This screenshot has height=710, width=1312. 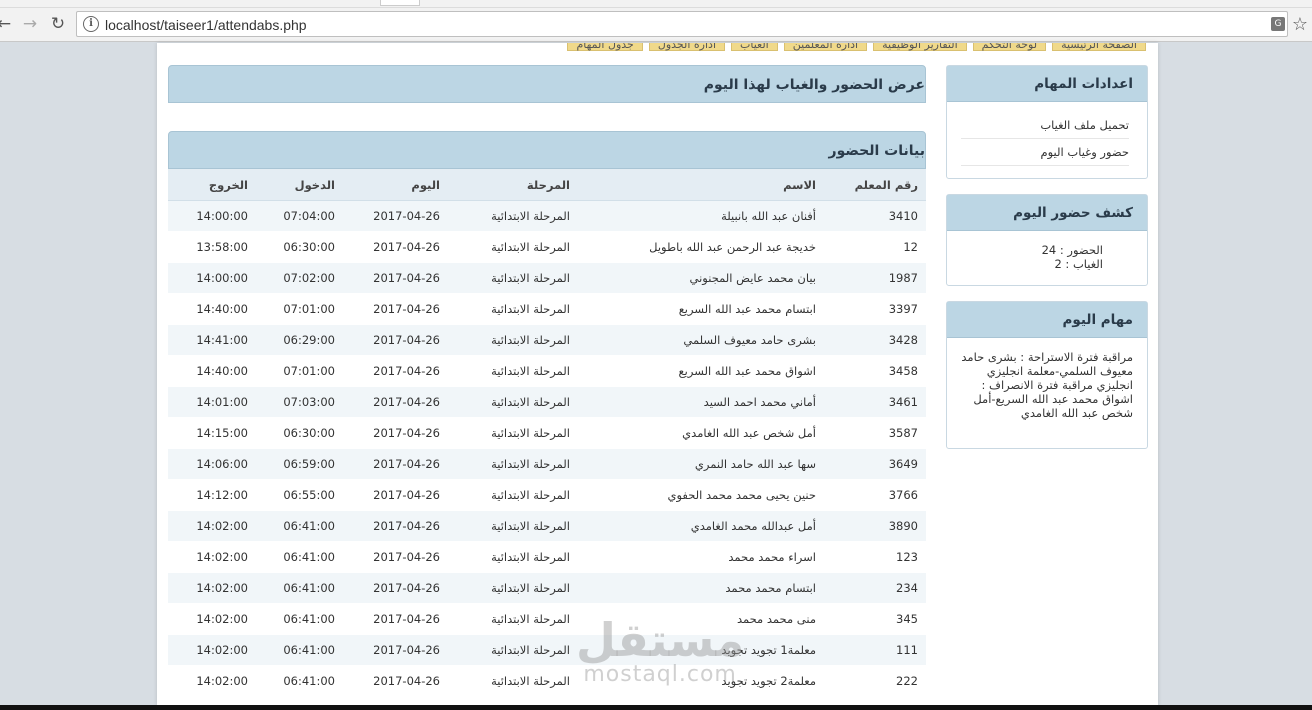 What do you see at coordinates (759, 402) in the screenshot?
I see `cell-name: أماني محمد احمد السيد` at bounding box center [759, 402].